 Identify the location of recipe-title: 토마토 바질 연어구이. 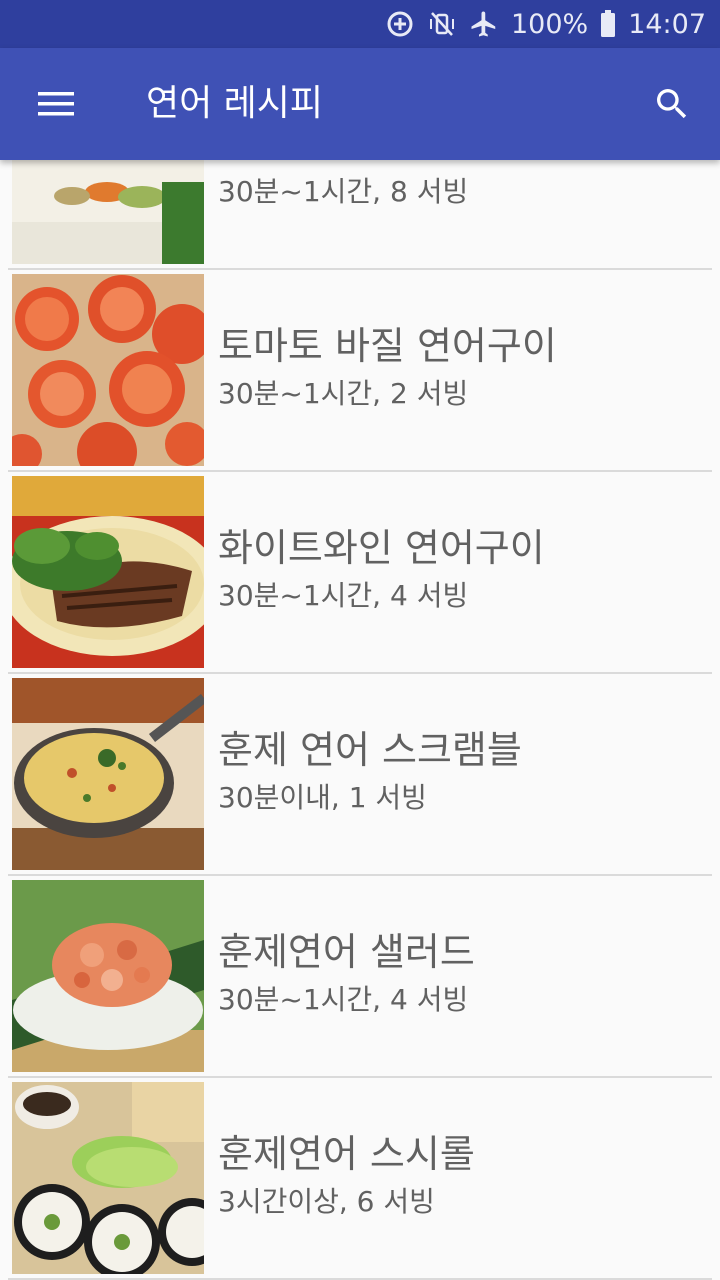
(387, 346).